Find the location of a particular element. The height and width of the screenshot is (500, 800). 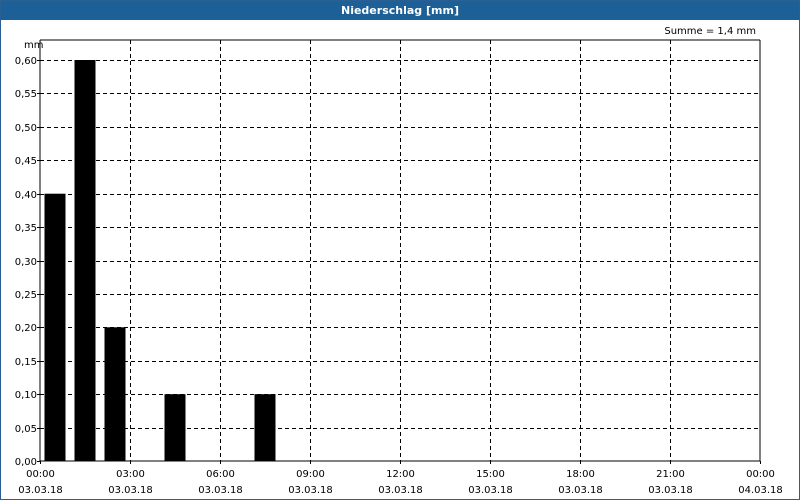

y-tick-label: 0,15 is located at coordinates (26, 362).